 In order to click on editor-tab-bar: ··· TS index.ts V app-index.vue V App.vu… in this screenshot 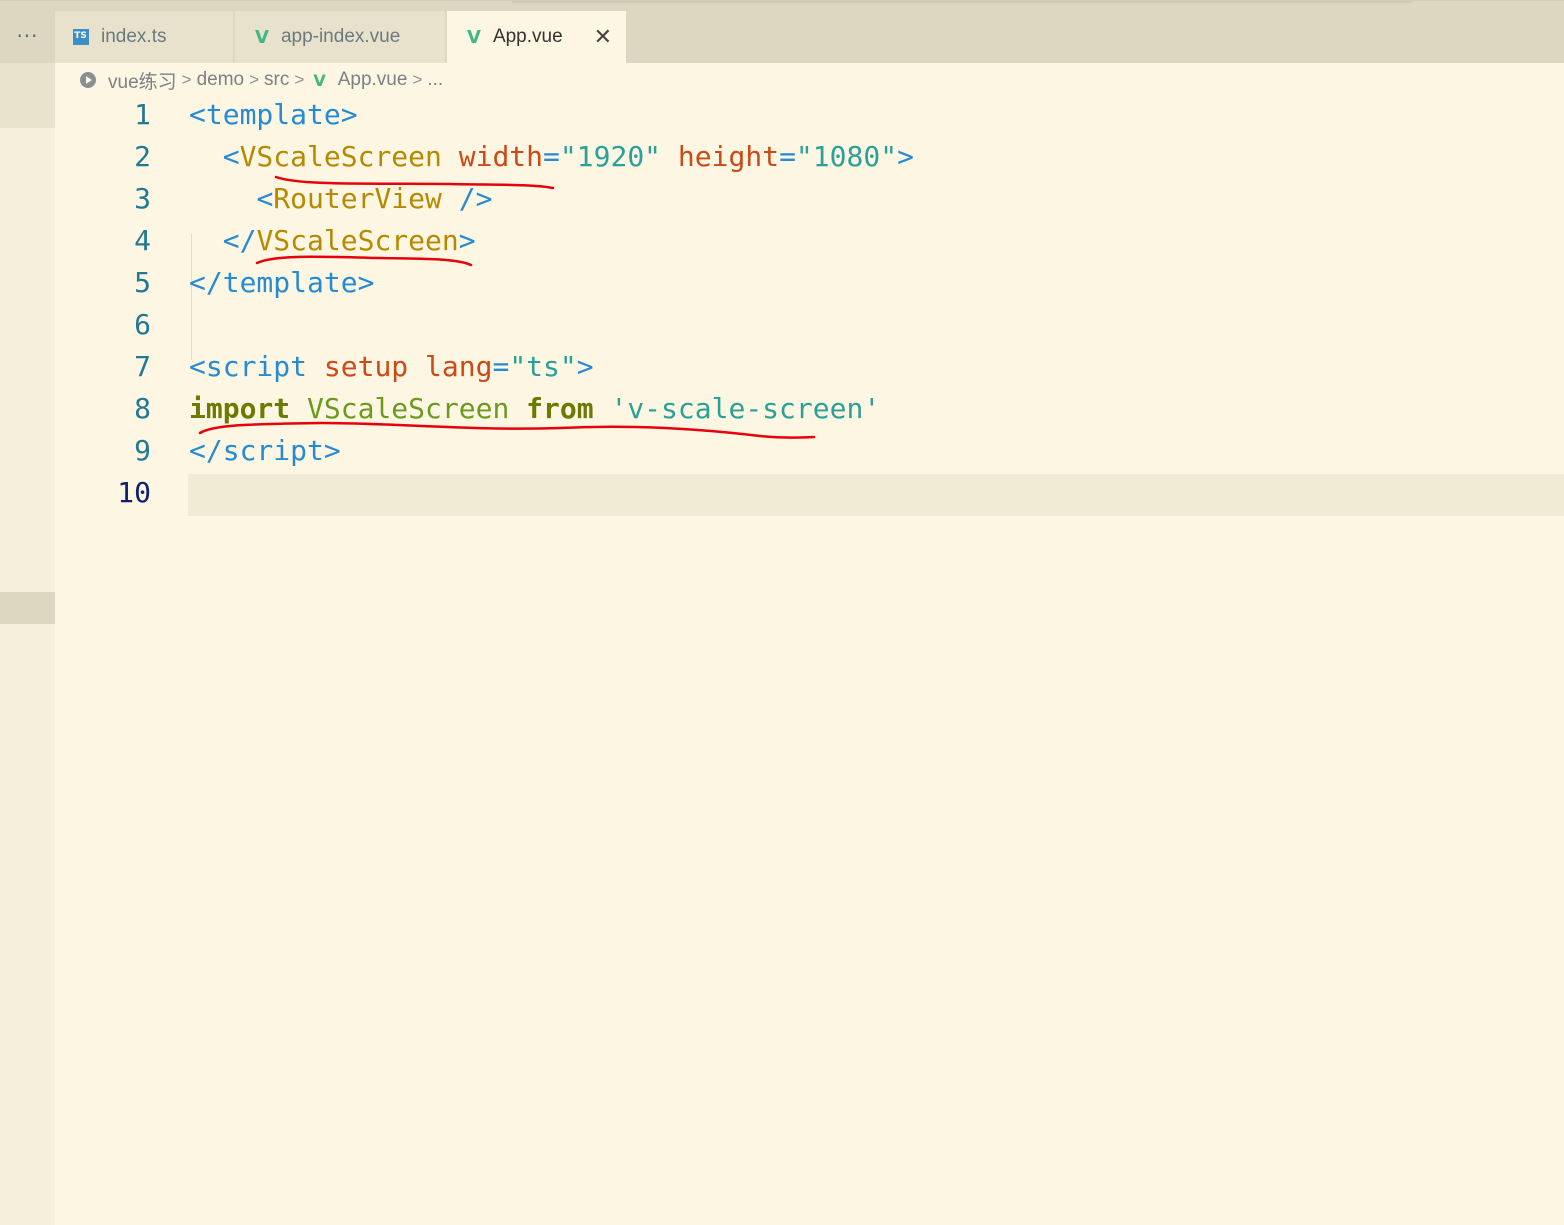, I will do `click(782, 31)`.